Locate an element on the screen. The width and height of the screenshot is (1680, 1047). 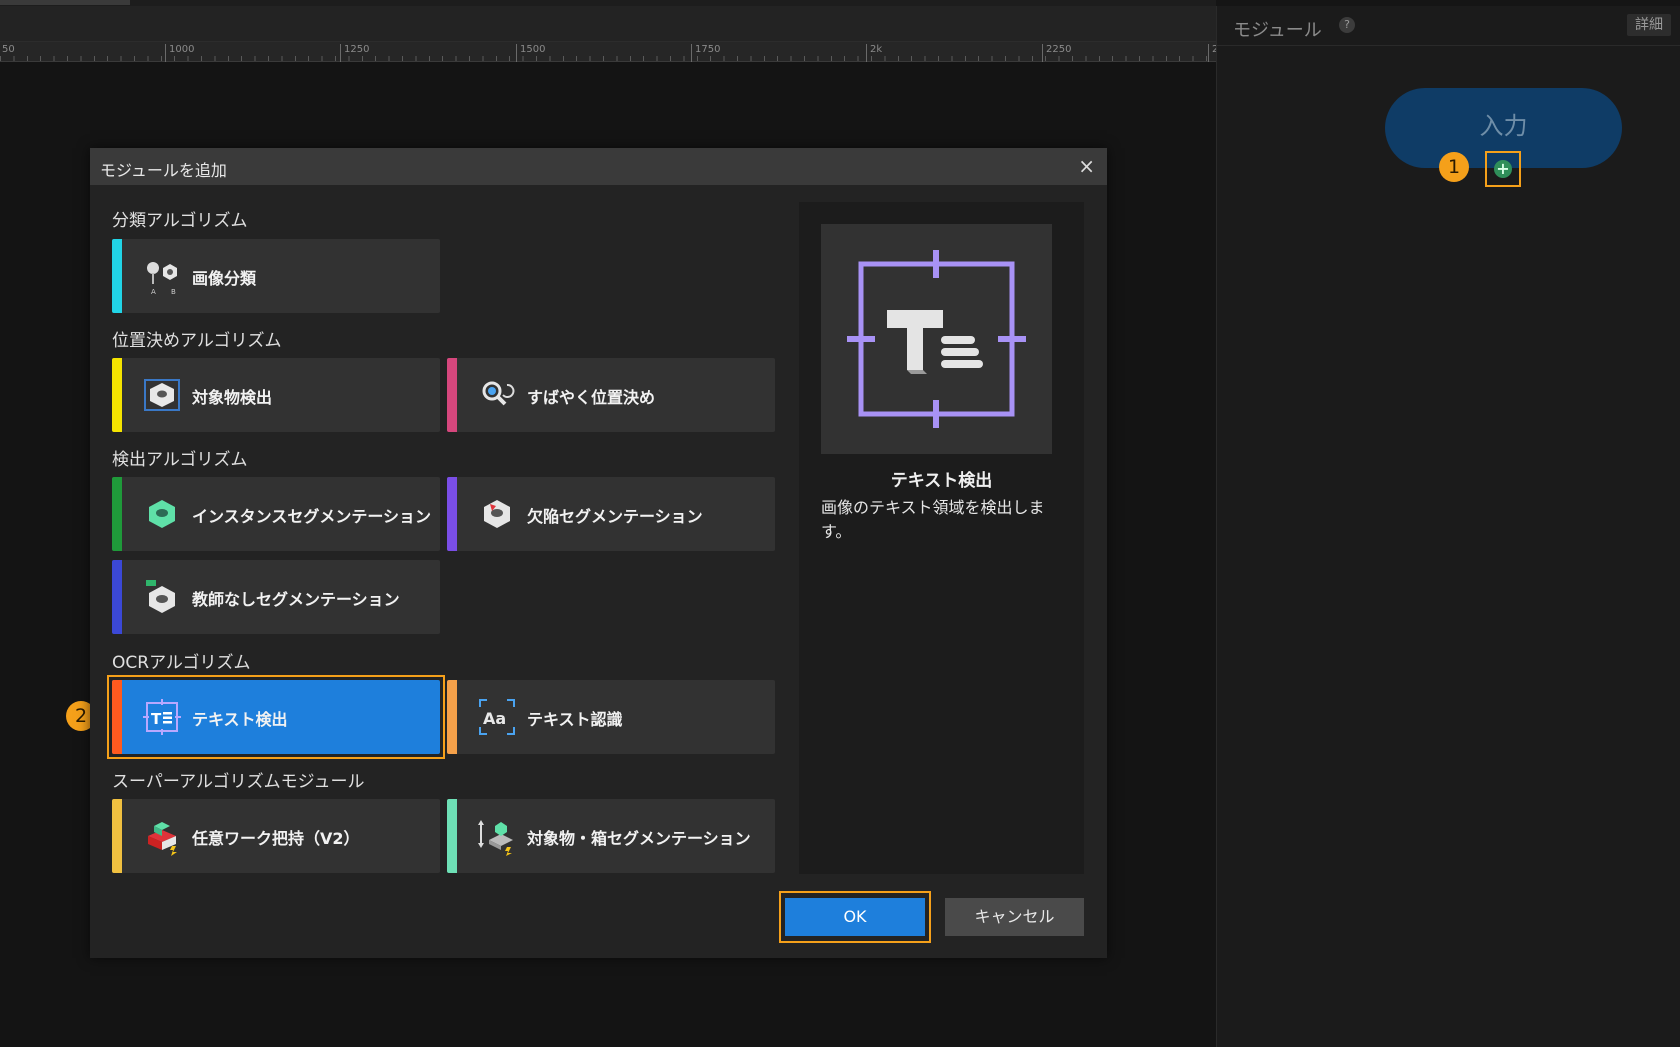
ruler-tick: 1500 is located at coordinates (530, 53).